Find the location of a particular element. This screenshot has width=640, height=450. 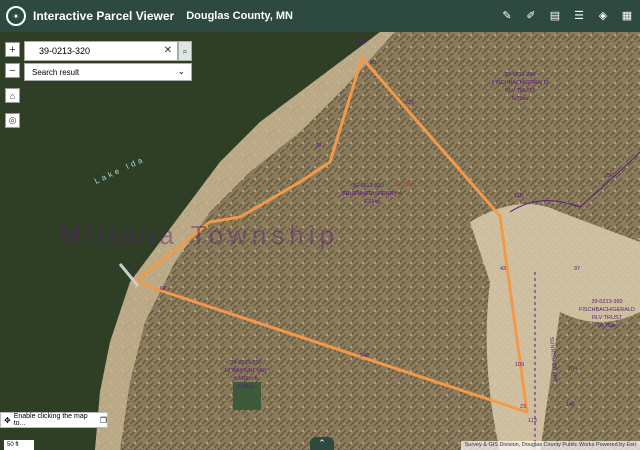

print-icon: ▤ is located at coordinates (555, 15).